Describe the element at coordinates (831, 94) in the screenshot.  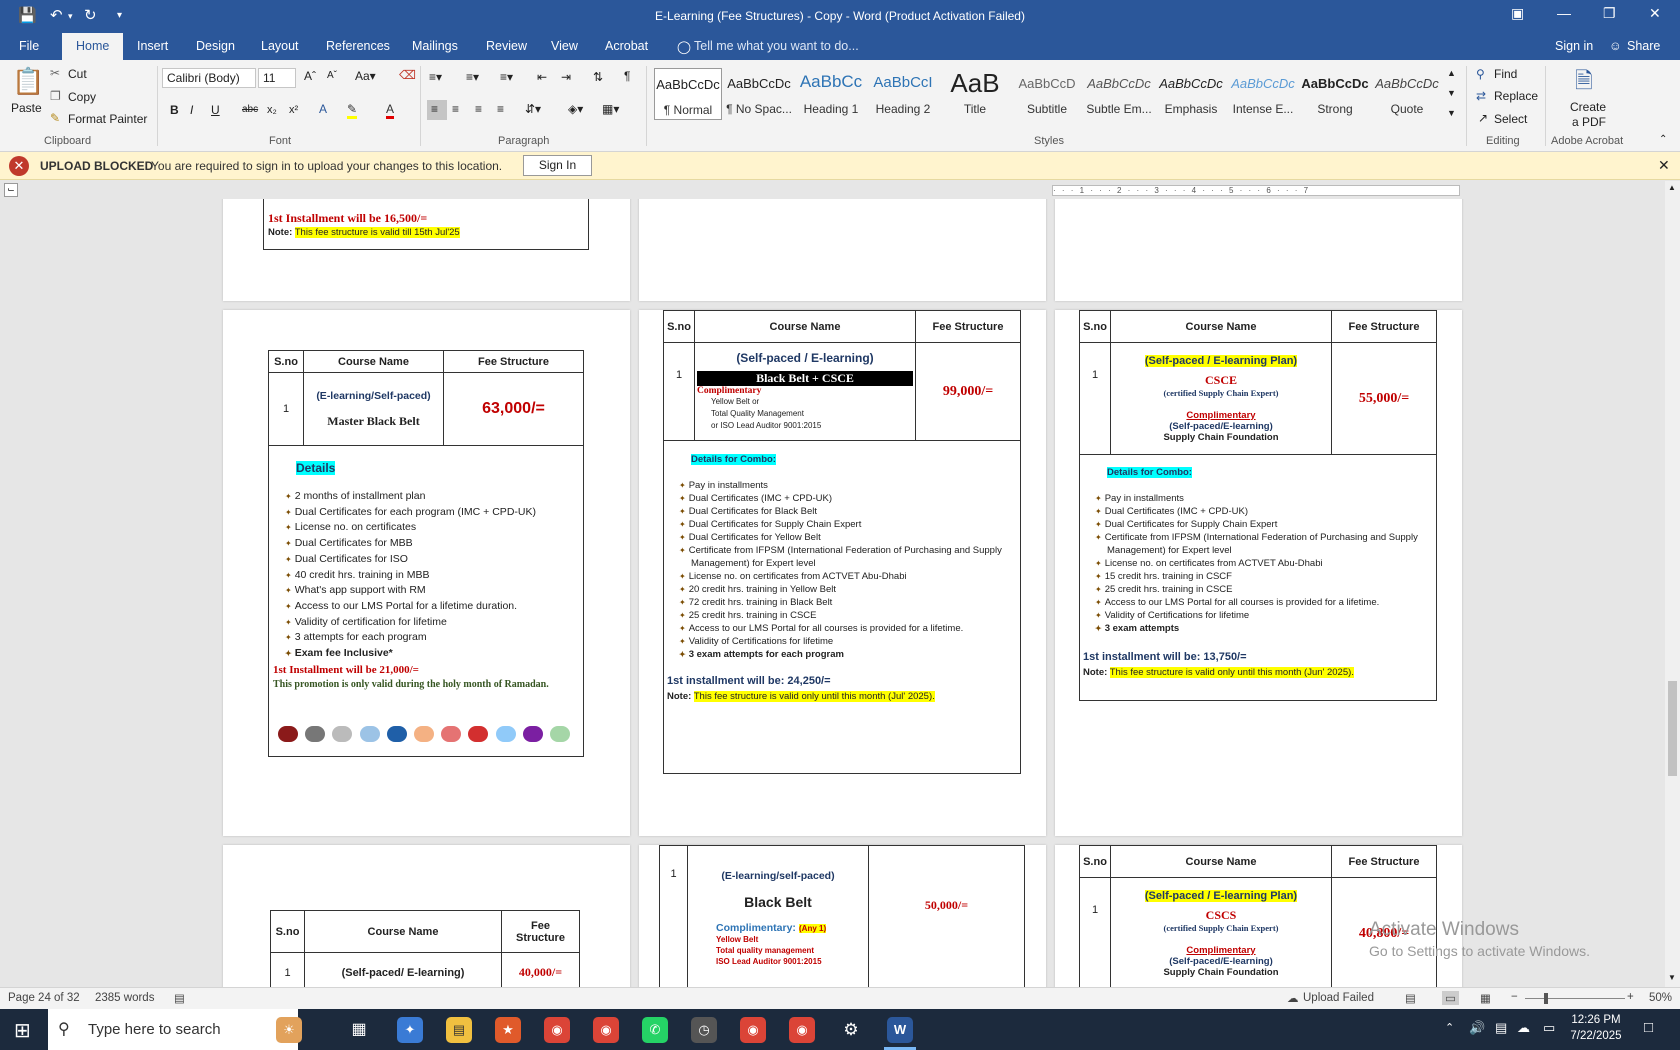
I see `style-heading-1: AaBbCc Heading 1` at that location.